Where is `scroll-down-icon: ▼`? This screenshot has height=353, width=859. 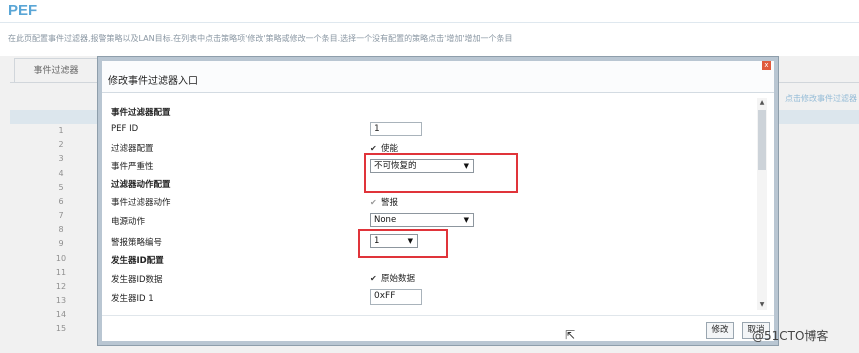 scroll-down-icon: ▼ is located at coordinates (762, 305).